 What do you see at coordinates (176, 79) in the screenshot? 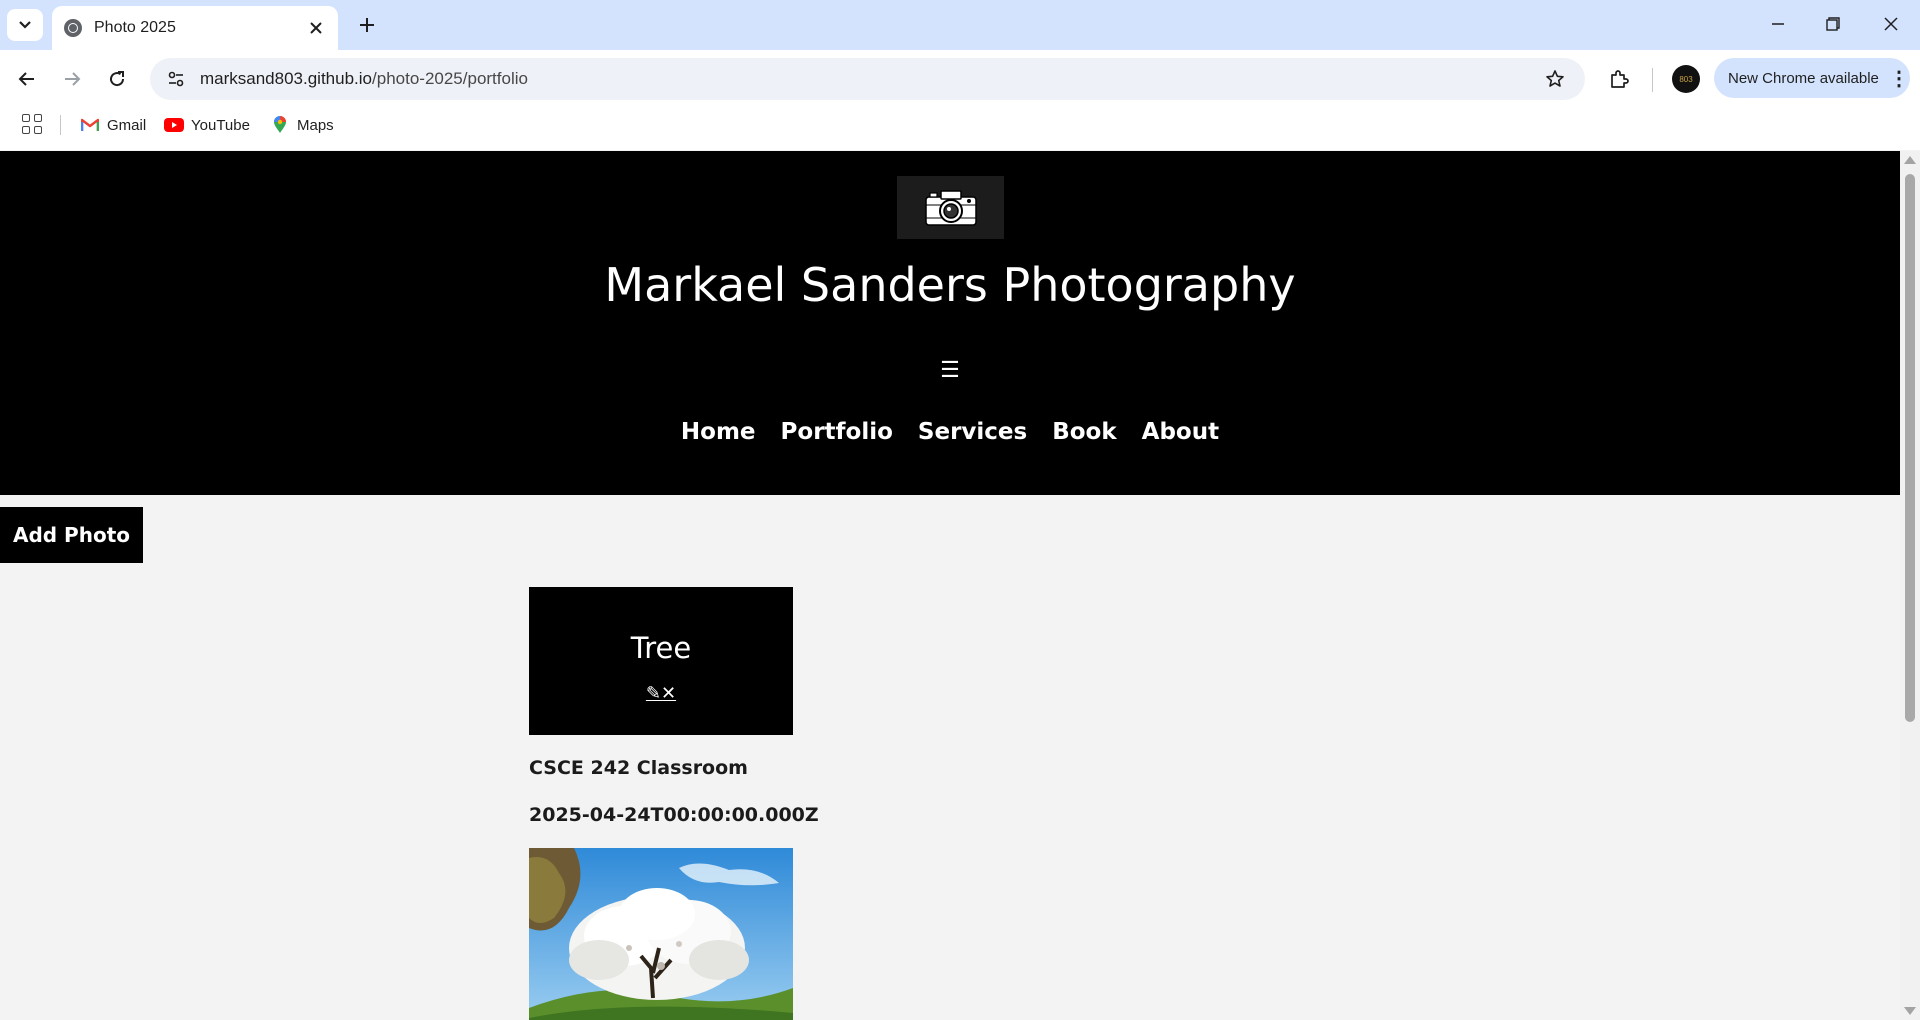
I see `site-settings-icon` at bounding box center [176, 79].